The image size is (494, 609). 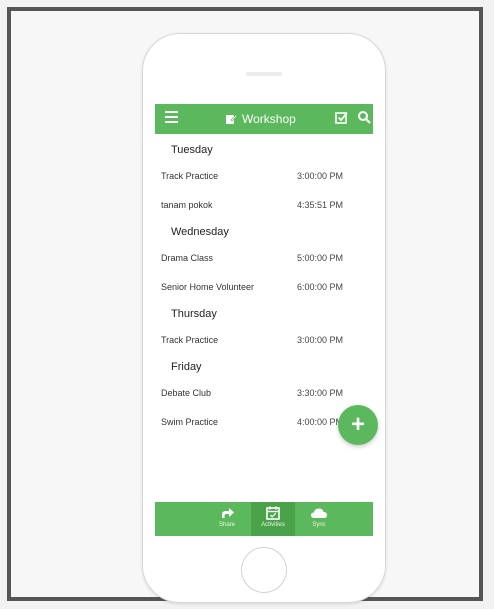 I want to click on tab-label: Activities, so click(x=273, y=525).